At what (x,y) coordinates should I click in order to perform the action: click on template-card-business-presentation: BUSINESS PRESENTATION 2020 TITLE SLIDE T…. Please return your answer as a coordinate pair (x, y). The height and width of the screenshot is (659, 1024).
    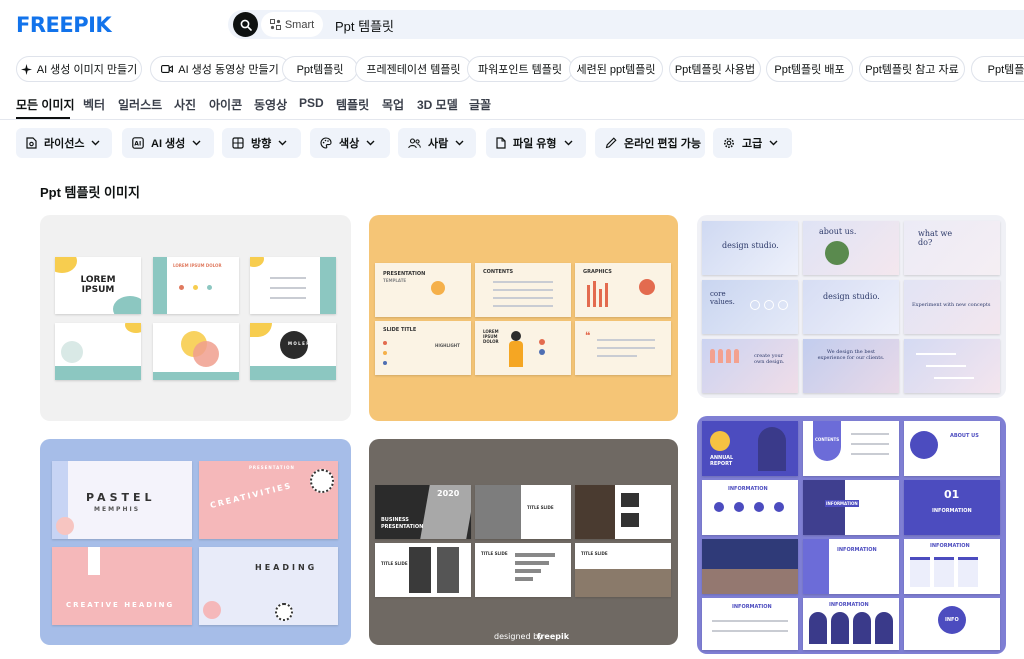
    Looking at the image, I should click on (523, 542).